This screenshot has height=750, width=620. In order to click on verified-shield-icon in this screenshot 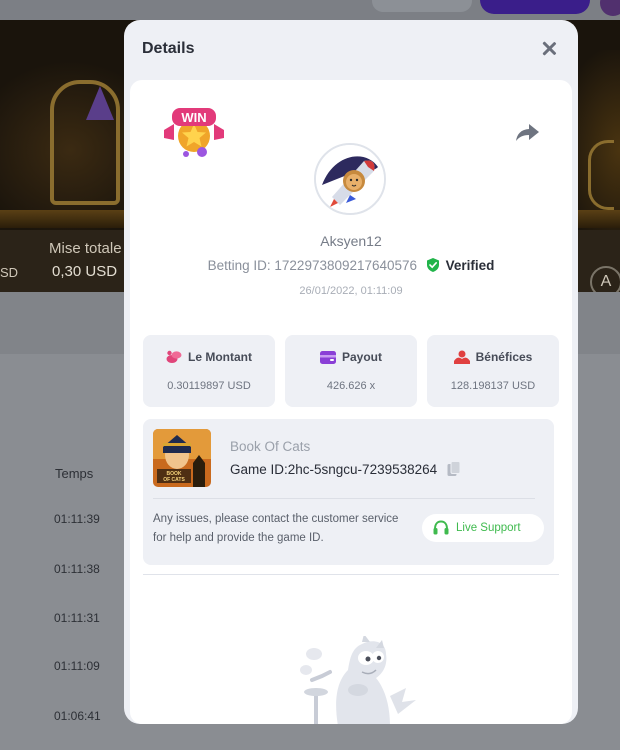, I will do `click(432, 265)`.